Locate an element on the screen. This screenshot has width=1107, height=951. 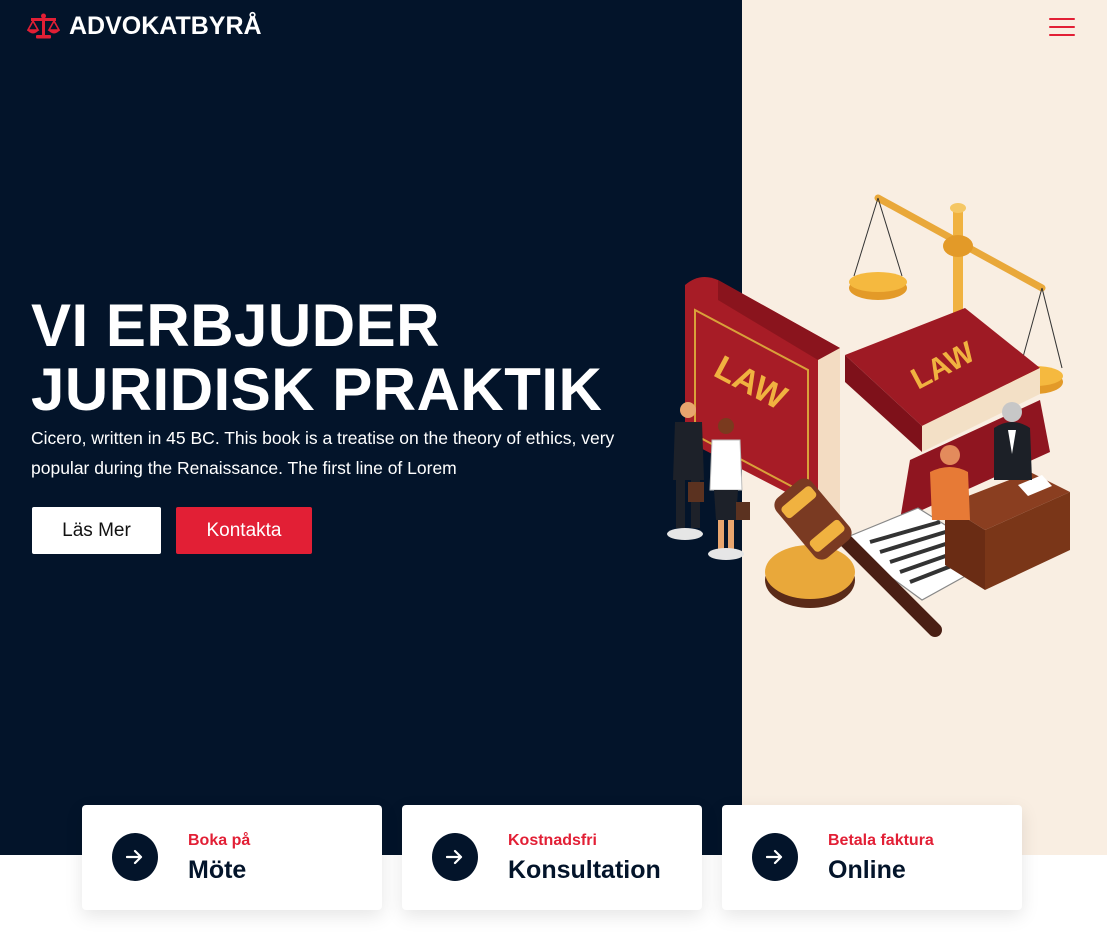
card-book-meeting: Boka på Möte is located at coordinates (232, 857).